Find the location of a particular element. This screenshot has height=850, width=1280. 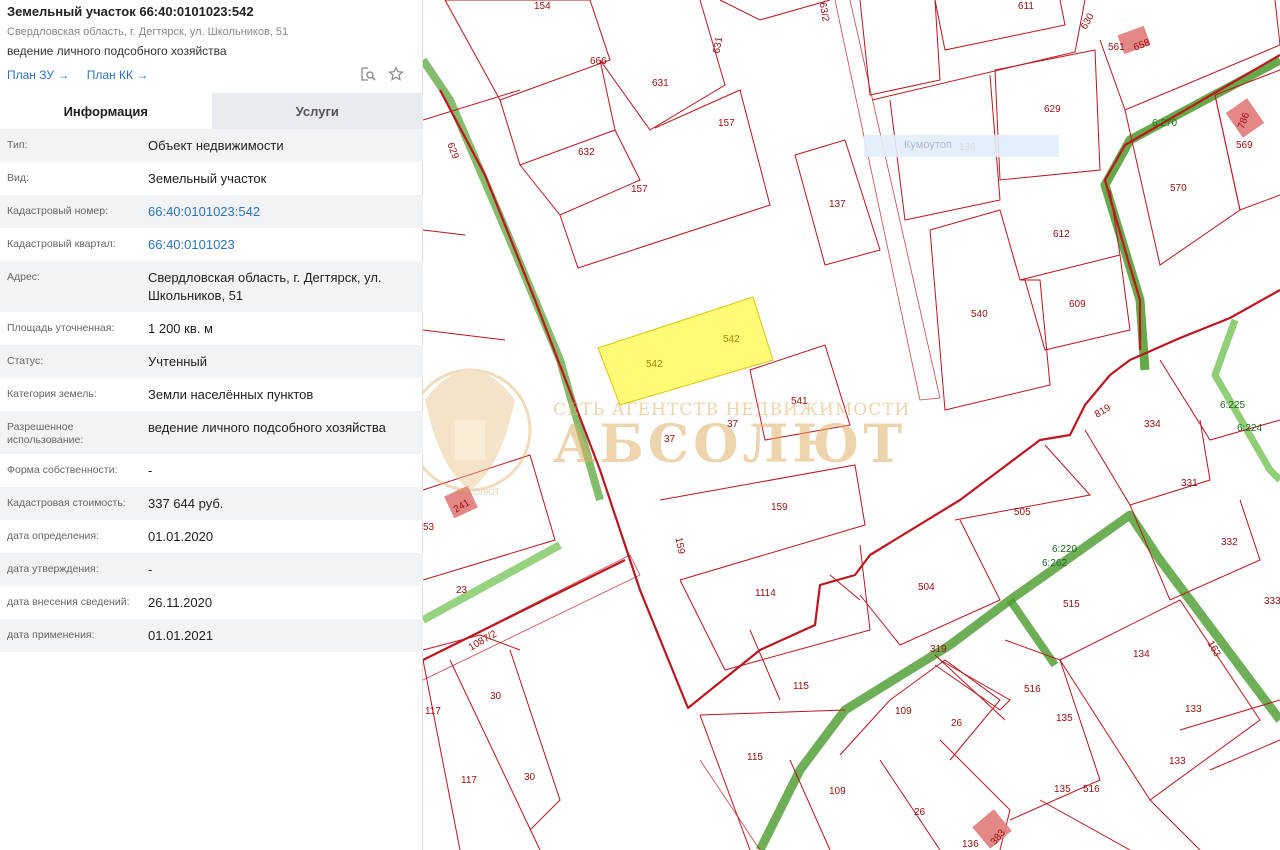

svg-text: 331 is located at coordinates (1189, 483).